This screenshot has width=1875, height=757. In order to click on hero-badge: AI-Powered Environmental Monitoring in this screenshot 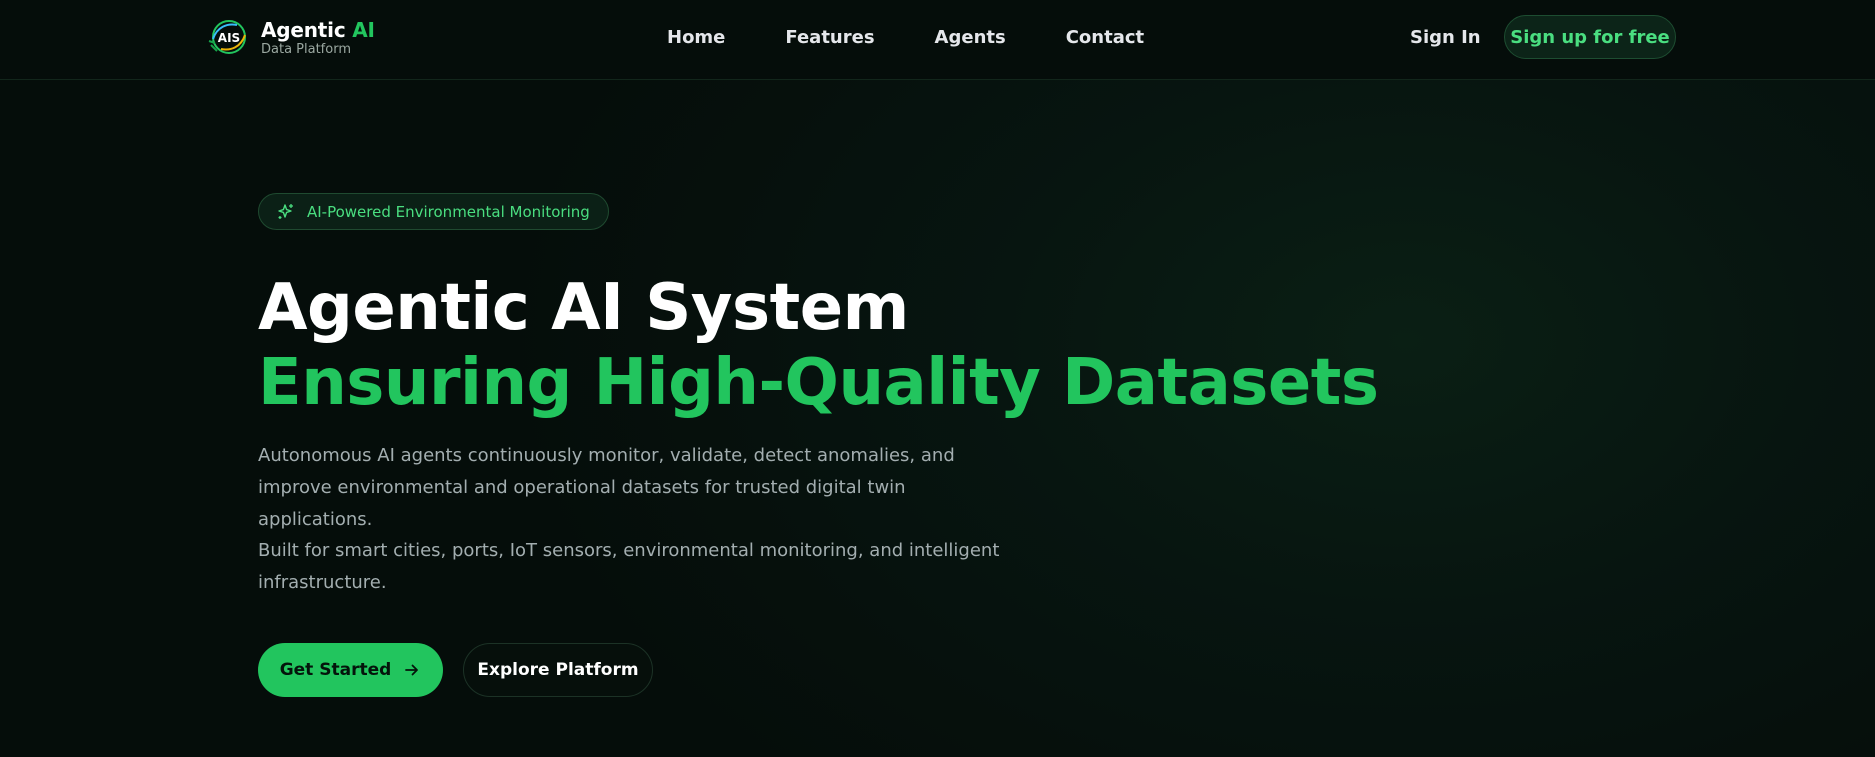, I will do `click(433, 211)`.